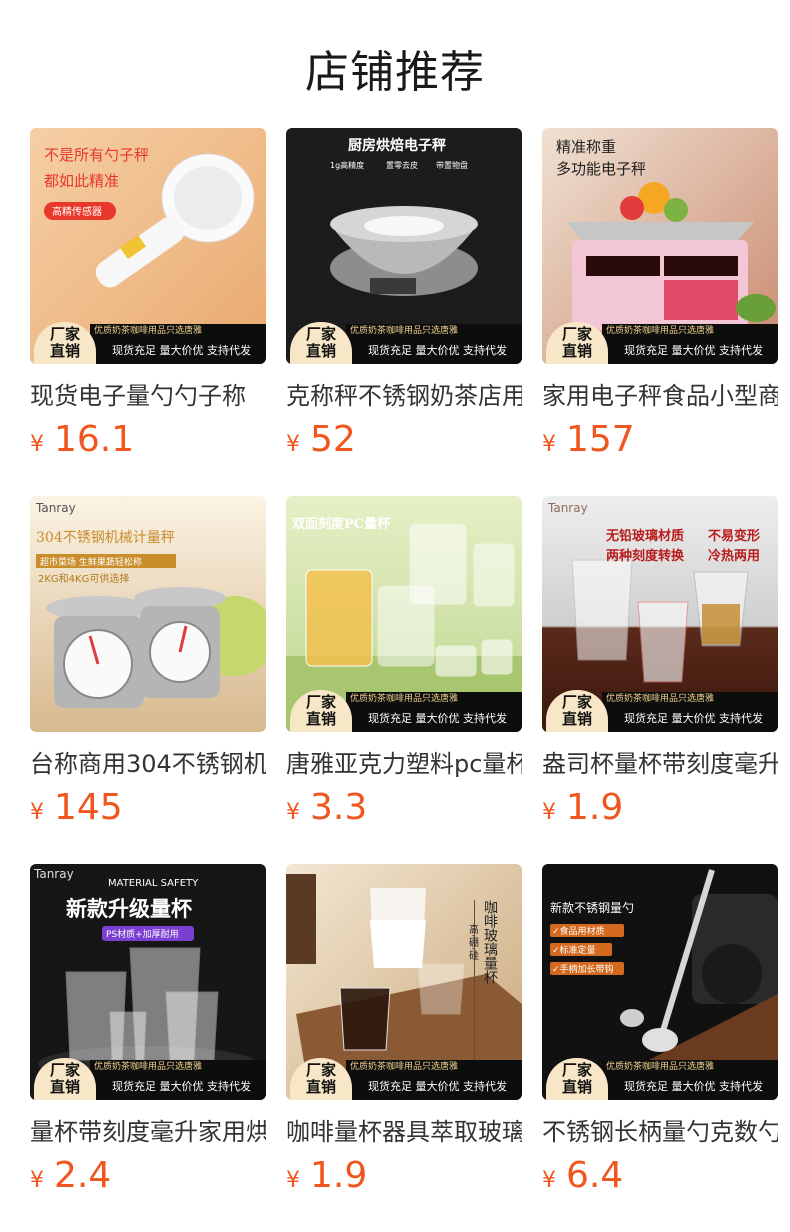 Image resolution: width=790 pixels, height=1232 pixels. What do you see at coordinates (88, 807) in the screenshot?
I see `price-value: 145` at bounding box center [88, 807].